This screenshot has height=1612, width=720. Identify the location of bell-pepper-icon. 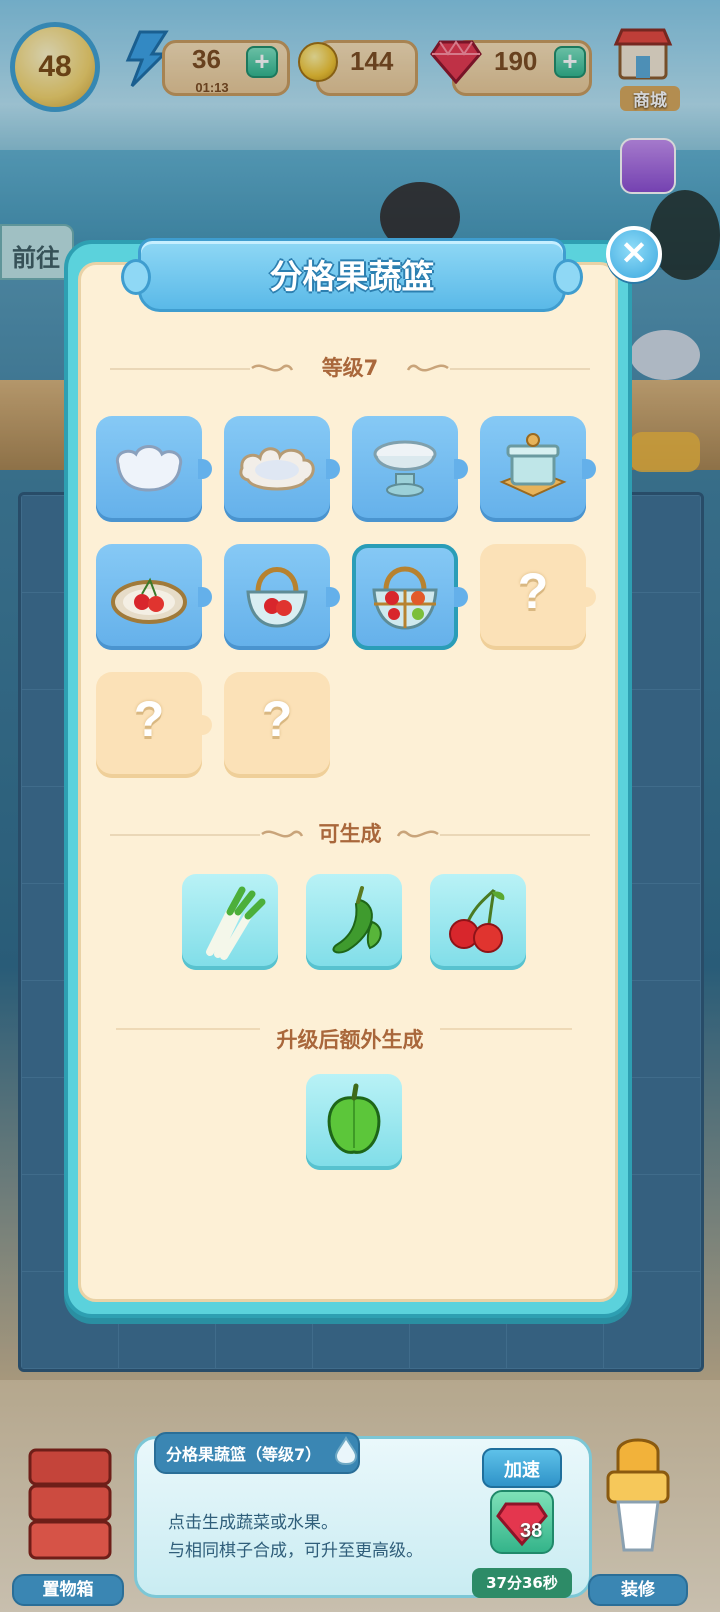
(354, 1118).